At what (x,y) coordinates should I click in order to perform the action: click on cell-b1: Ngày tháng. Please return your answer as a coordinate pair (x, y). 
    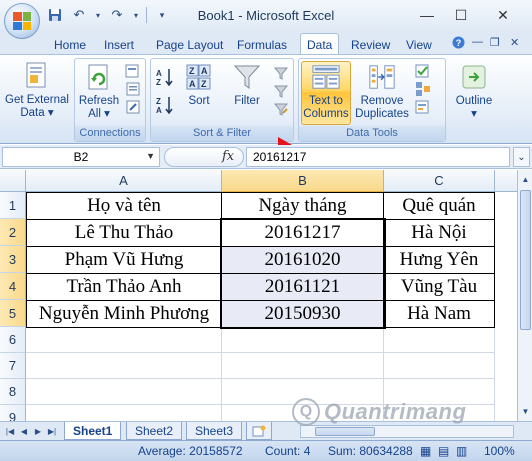
    Looking at the image, I should click on (302, 206).